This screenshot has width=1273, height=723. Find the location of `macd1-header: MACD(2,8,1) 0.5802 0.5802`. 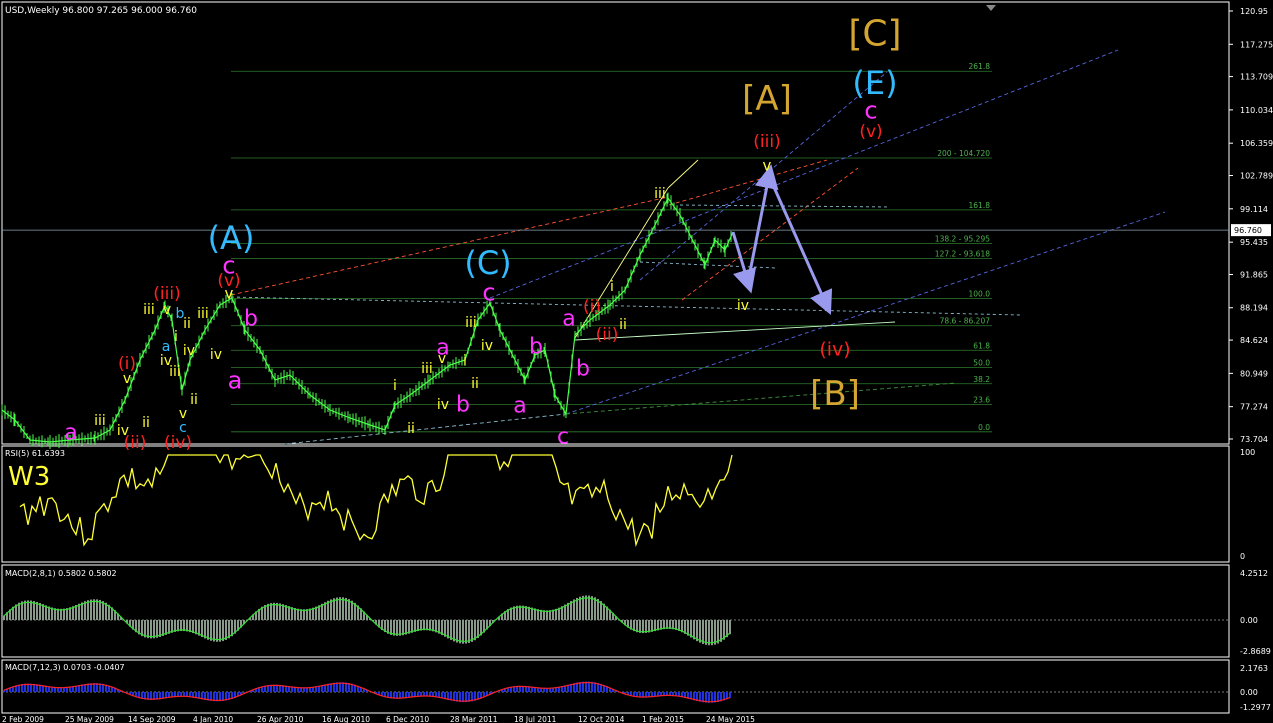

macd1-header: MACD(2,8,1) 0.5802 0.5802 is located at coordinates (61, 573).